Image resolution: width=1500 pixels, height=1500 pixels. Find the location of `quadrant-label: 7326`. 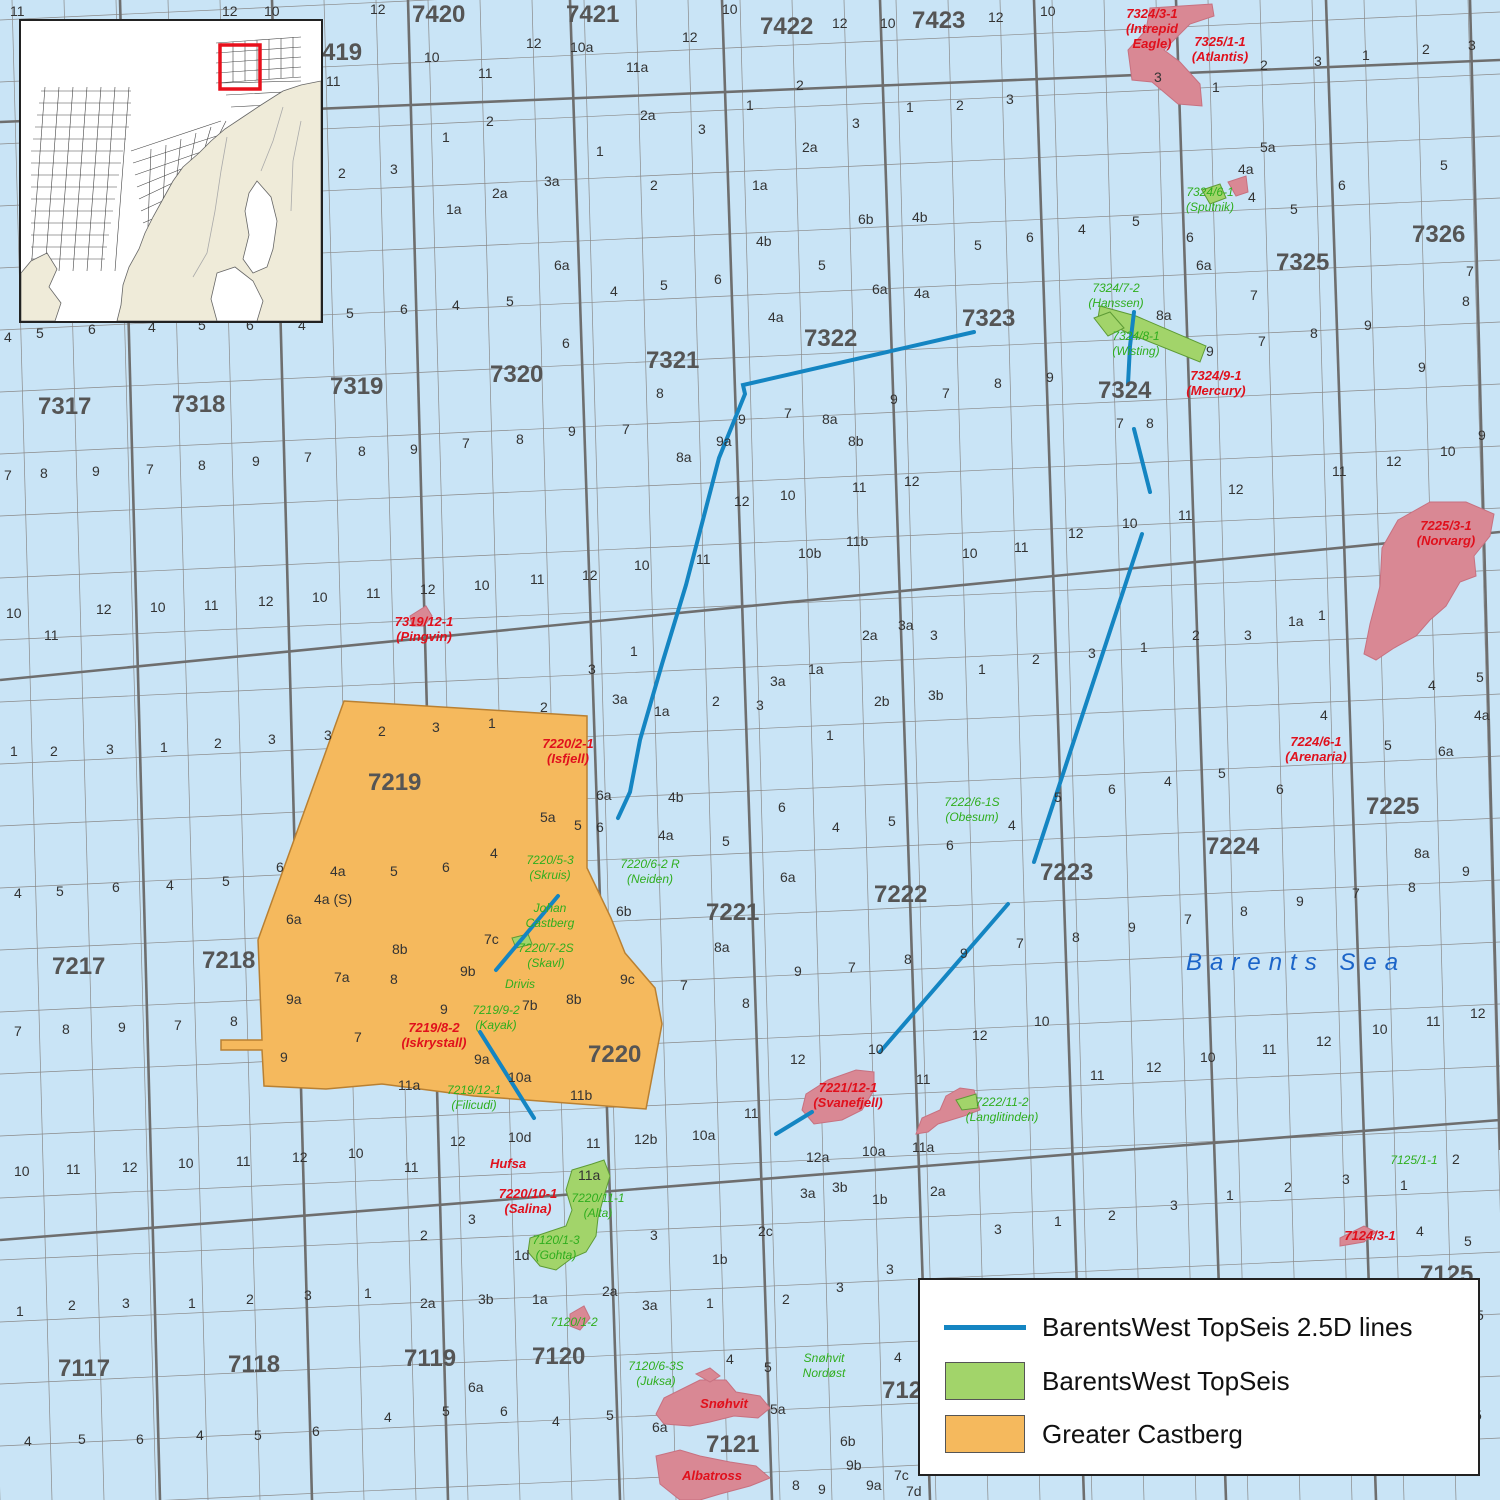

quadrant-label: 7326 is located at coordinates (1438, 234).